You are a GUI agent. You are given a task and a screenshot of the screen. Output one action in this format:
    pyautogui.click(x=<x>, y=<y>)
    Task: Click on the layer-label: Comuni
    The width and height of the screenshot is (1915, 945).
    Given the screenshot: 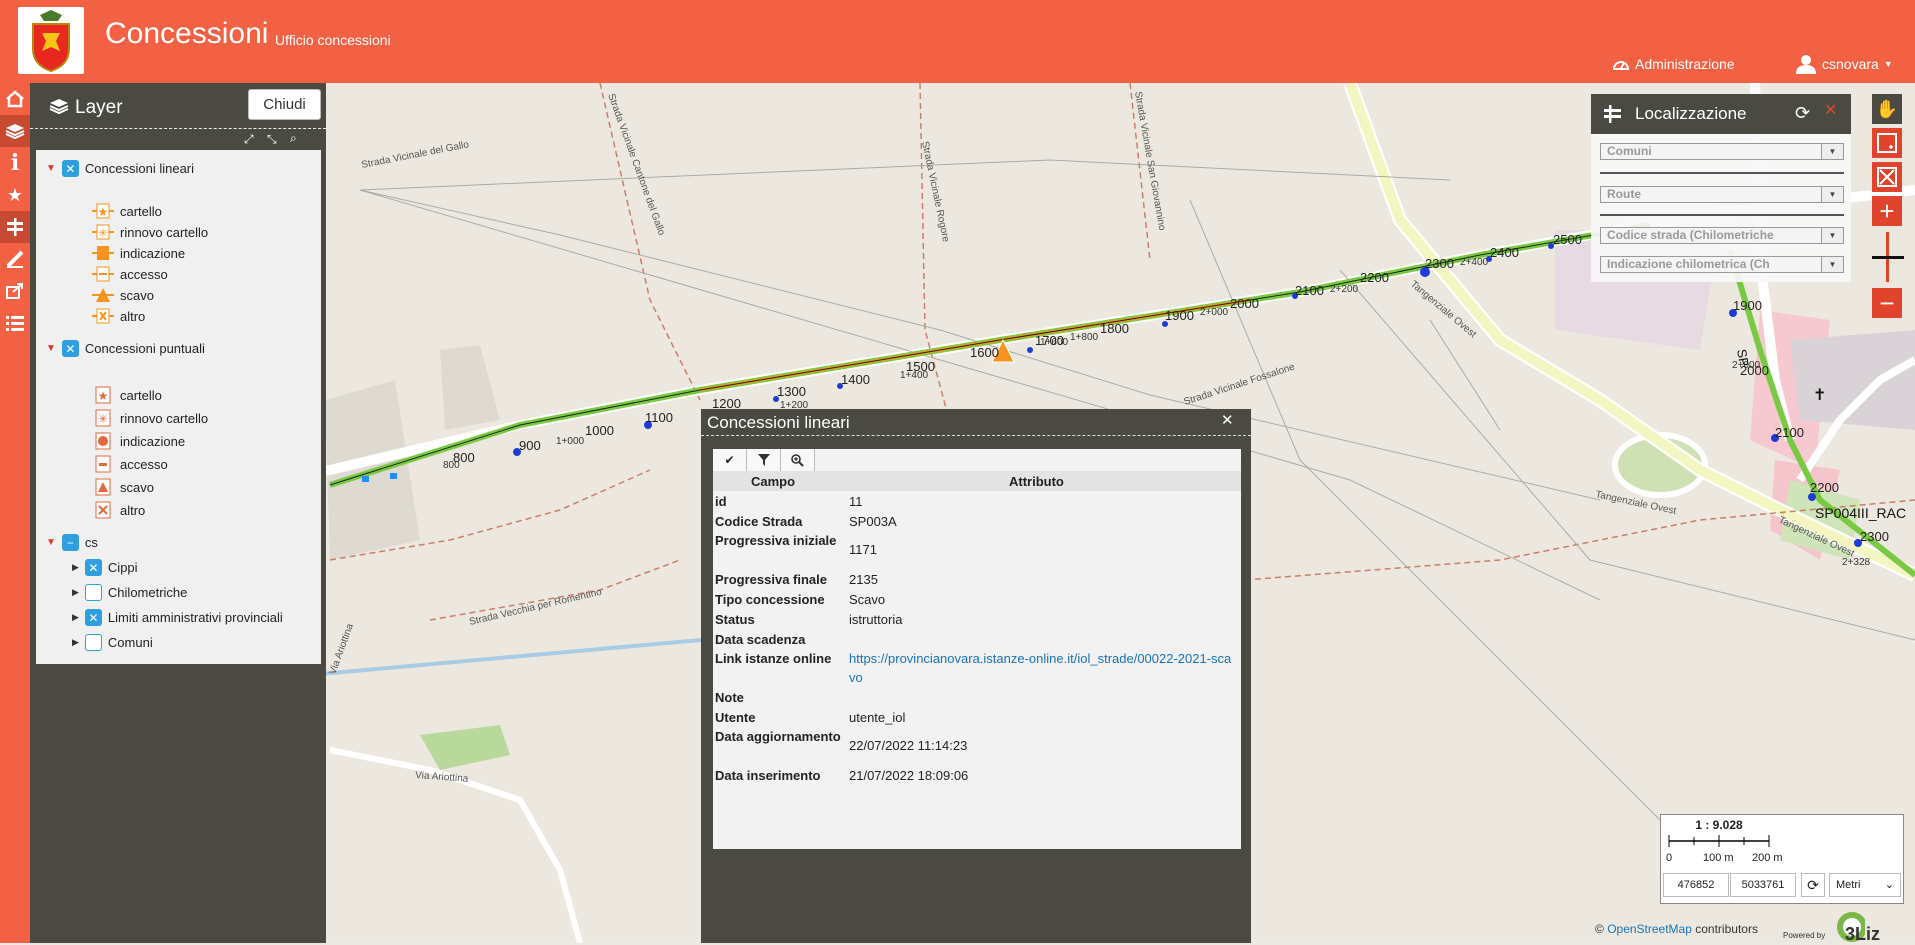 What is the action you would take?
    pyautogui.click(x=130, y=642)
    